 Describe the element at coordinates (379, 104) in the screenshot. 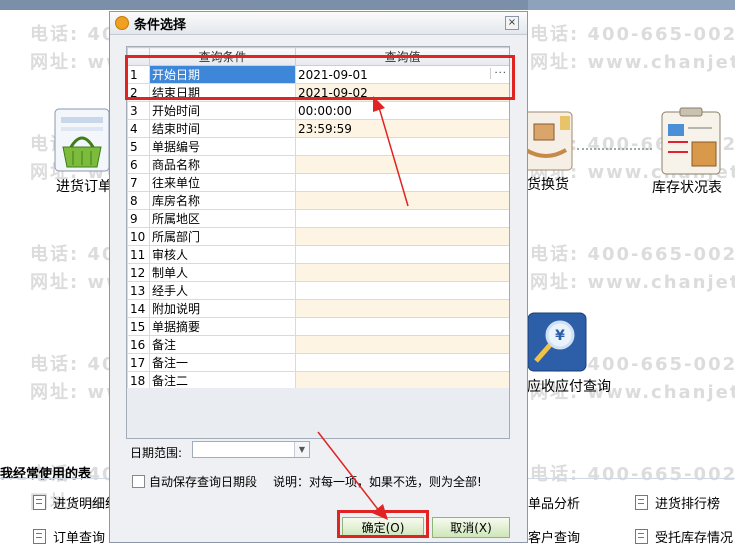

I see `arrow-head-up` at that location.